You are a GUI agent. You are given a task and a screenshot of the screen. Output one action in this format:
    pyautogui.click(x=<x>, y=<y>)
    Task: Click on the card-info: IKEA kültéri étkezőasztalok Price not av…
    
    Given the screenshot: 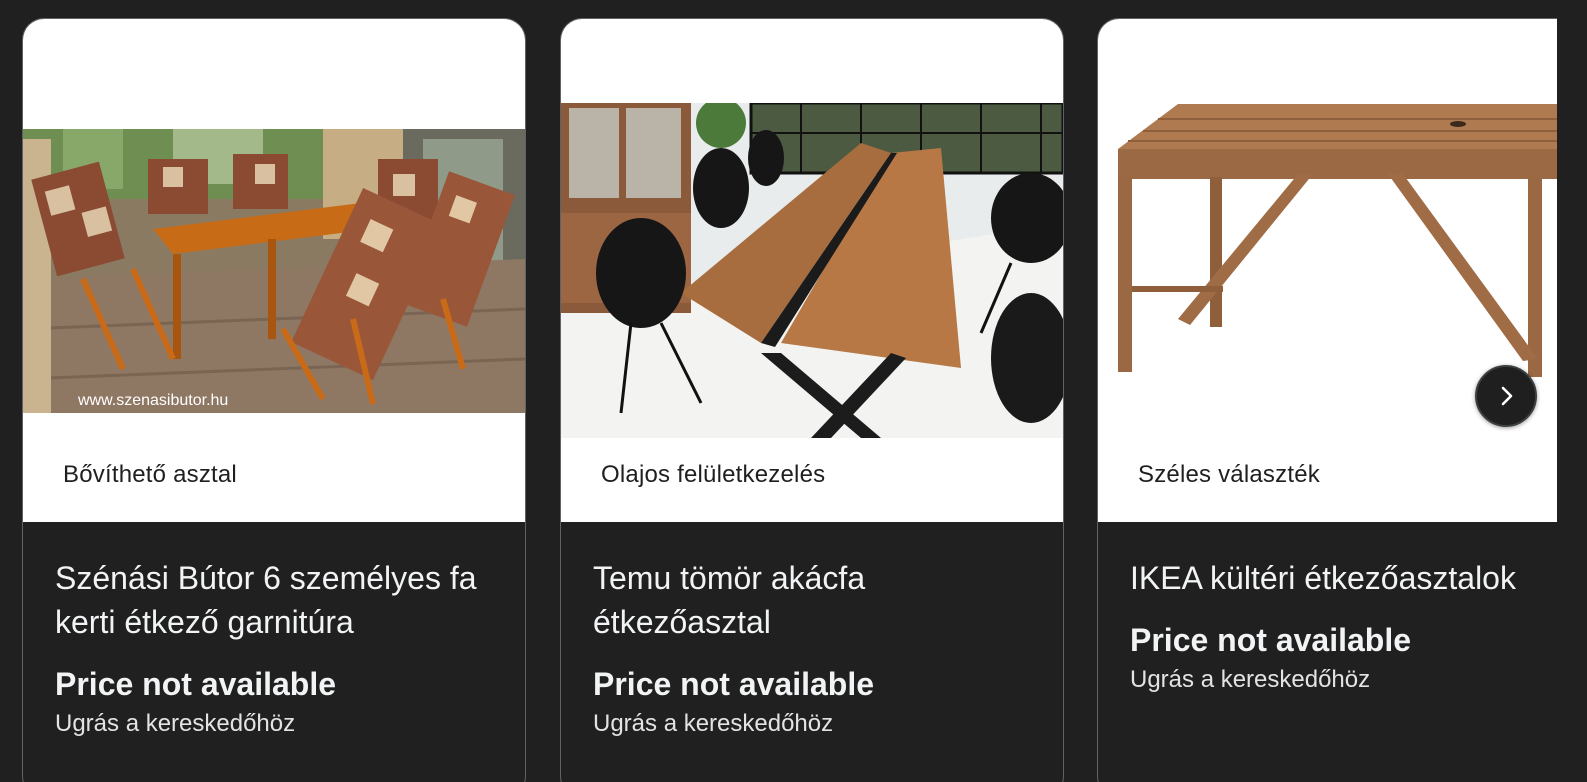 What is the action you would take?
    pyautogui.click(x=1327, y=609)
    